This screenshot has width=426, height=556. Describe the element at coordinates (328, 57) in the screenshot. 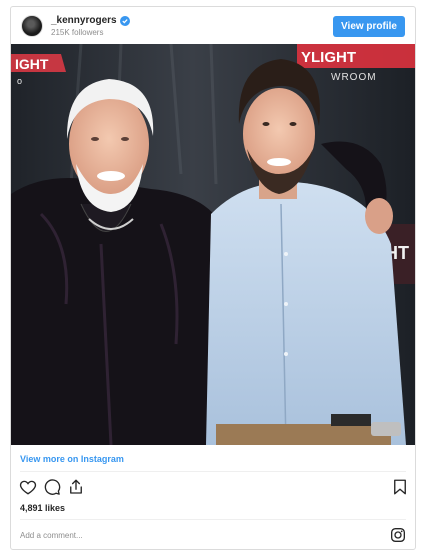

I see `sign-right-text: YLIGHT` at that location.